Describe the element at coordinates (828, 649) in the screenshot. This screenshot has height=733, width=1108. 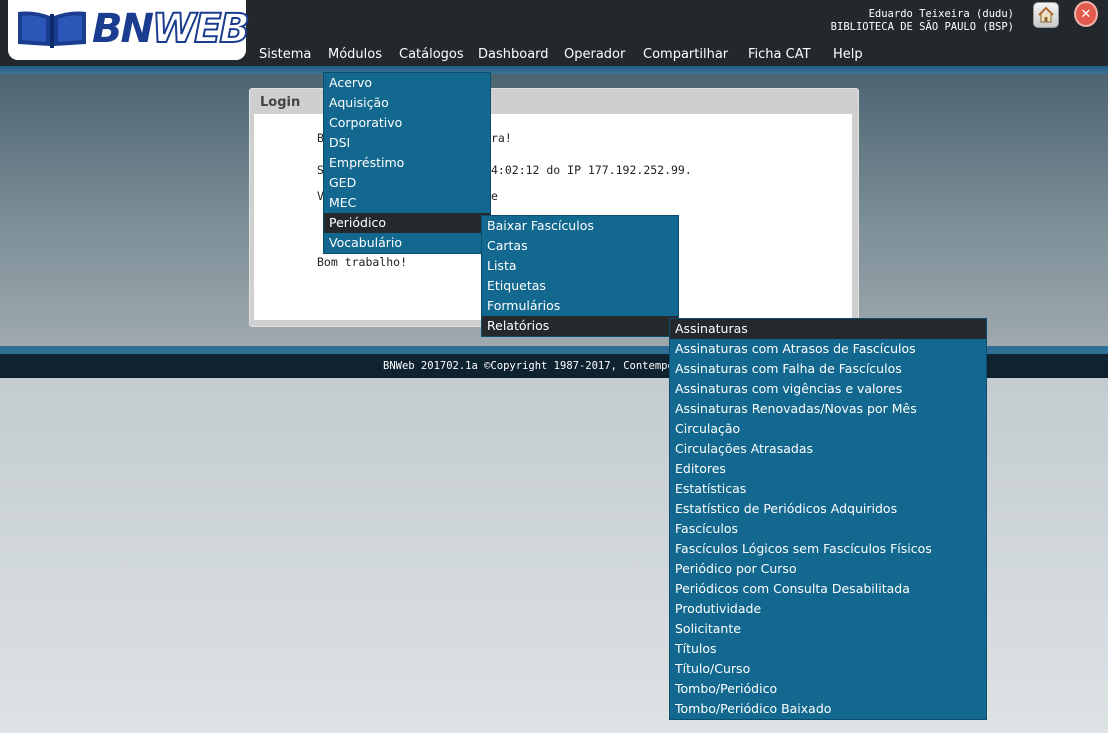
I see `report-item-titulos: Títulos` at that location.